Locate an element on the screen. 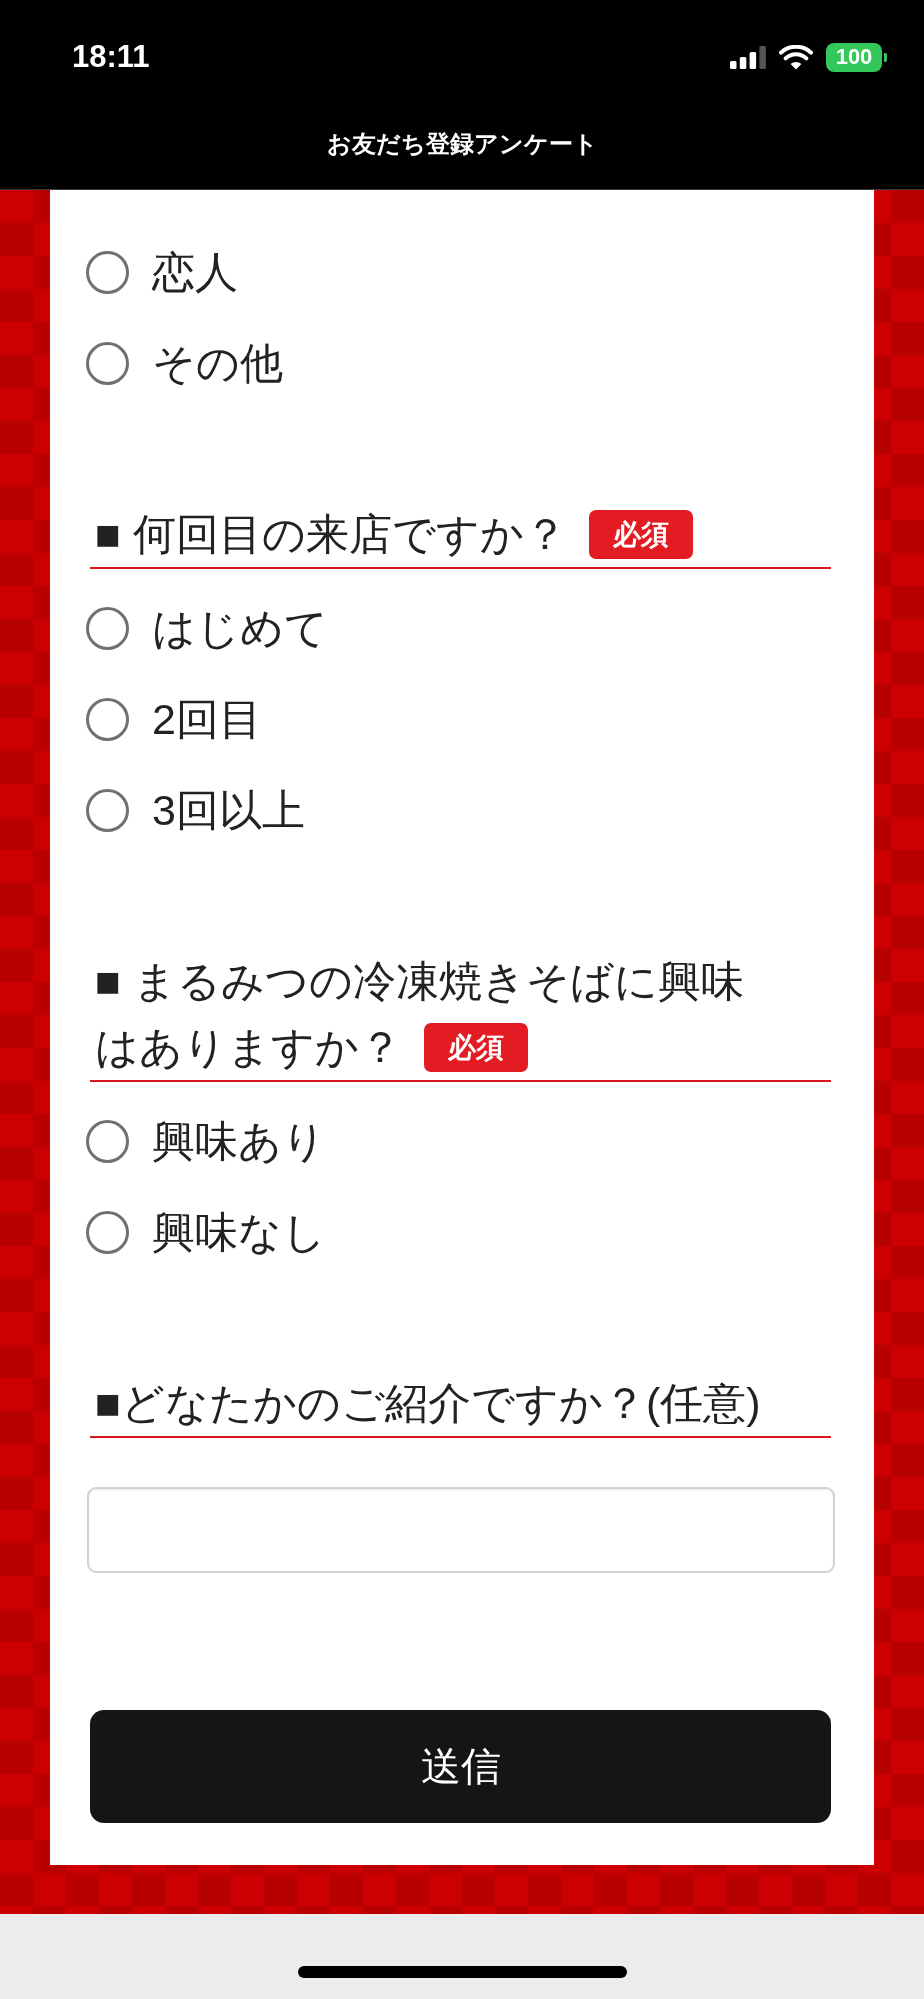 The width and height of the screenshot is (924, 1999). option-label: 興味なし is located at coordinates (239, 1232).